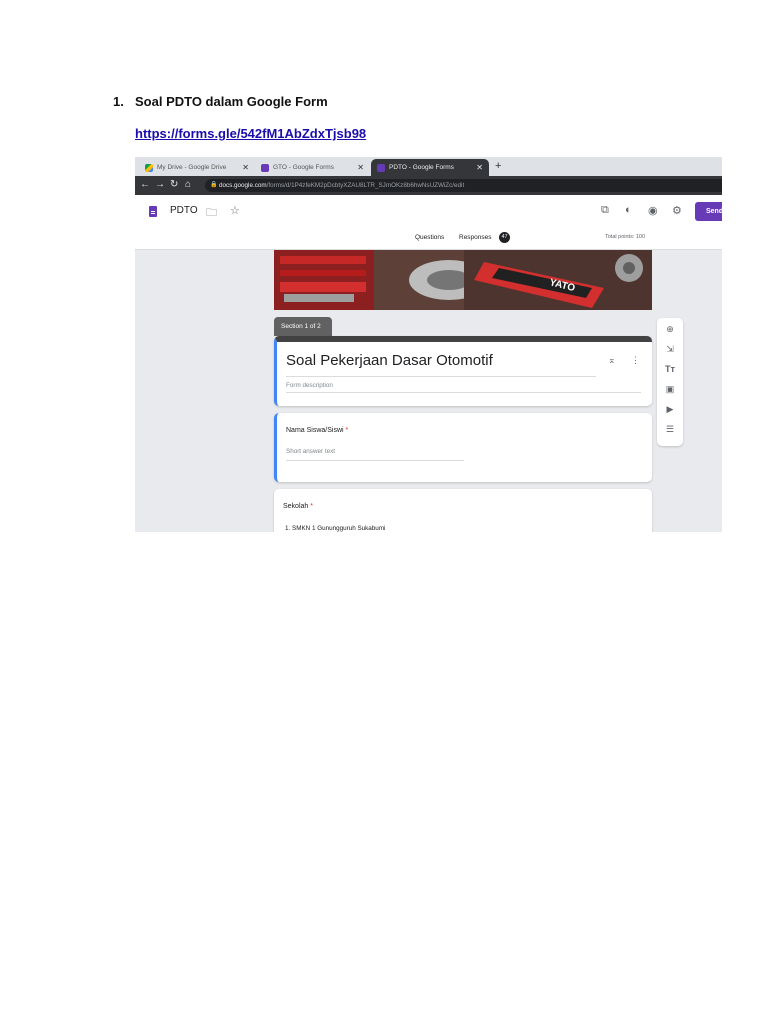 The image size is (768, 1024). Describe the element at coordinates (335, 528) in the screenshot. I see `answer-option: 1. SMKN 1 Gunungguruh Sukabumi` at that location.